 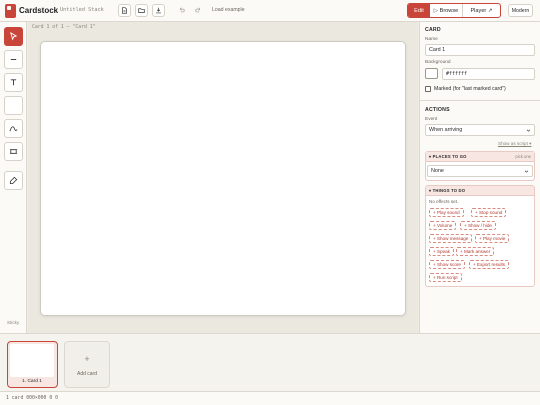 I want to click on card-thumbnail: 1. Card 1, so click(x=32, y=364).